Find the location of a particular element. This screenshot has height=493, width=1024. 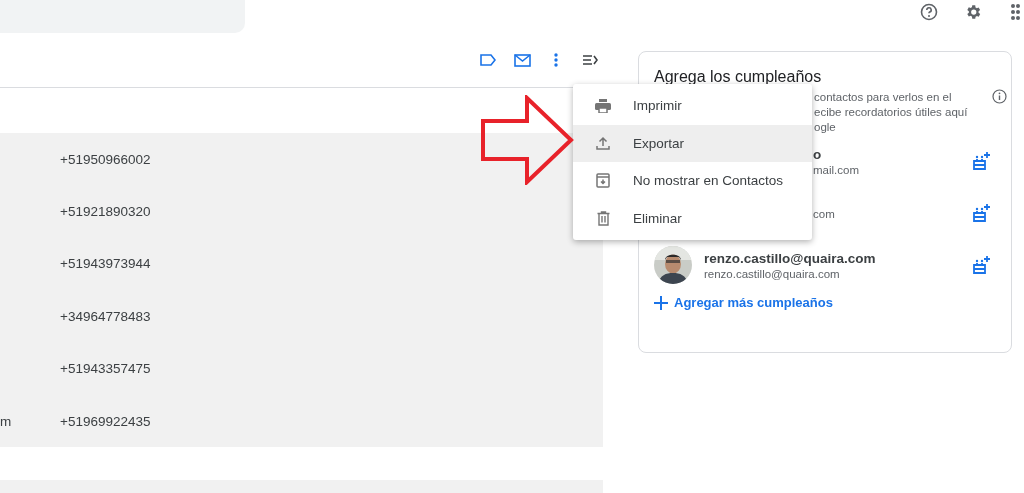

card-description: contactos para verlos en el is located at coordinates (883, 97).